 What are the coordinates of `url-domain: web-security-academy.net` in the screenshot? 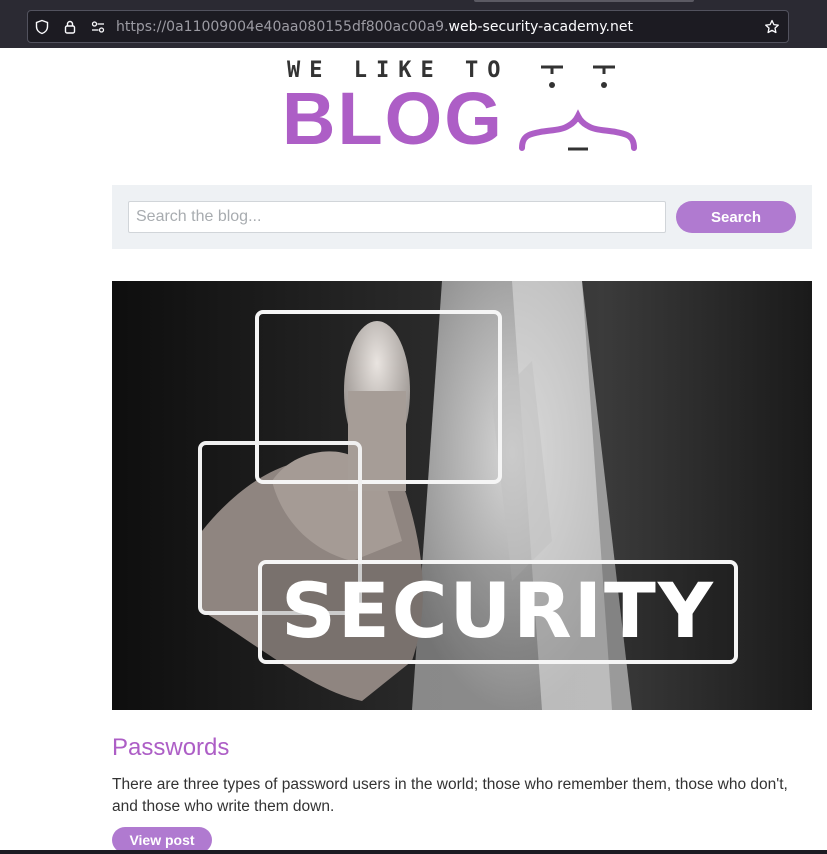 It's located at (540, 26).